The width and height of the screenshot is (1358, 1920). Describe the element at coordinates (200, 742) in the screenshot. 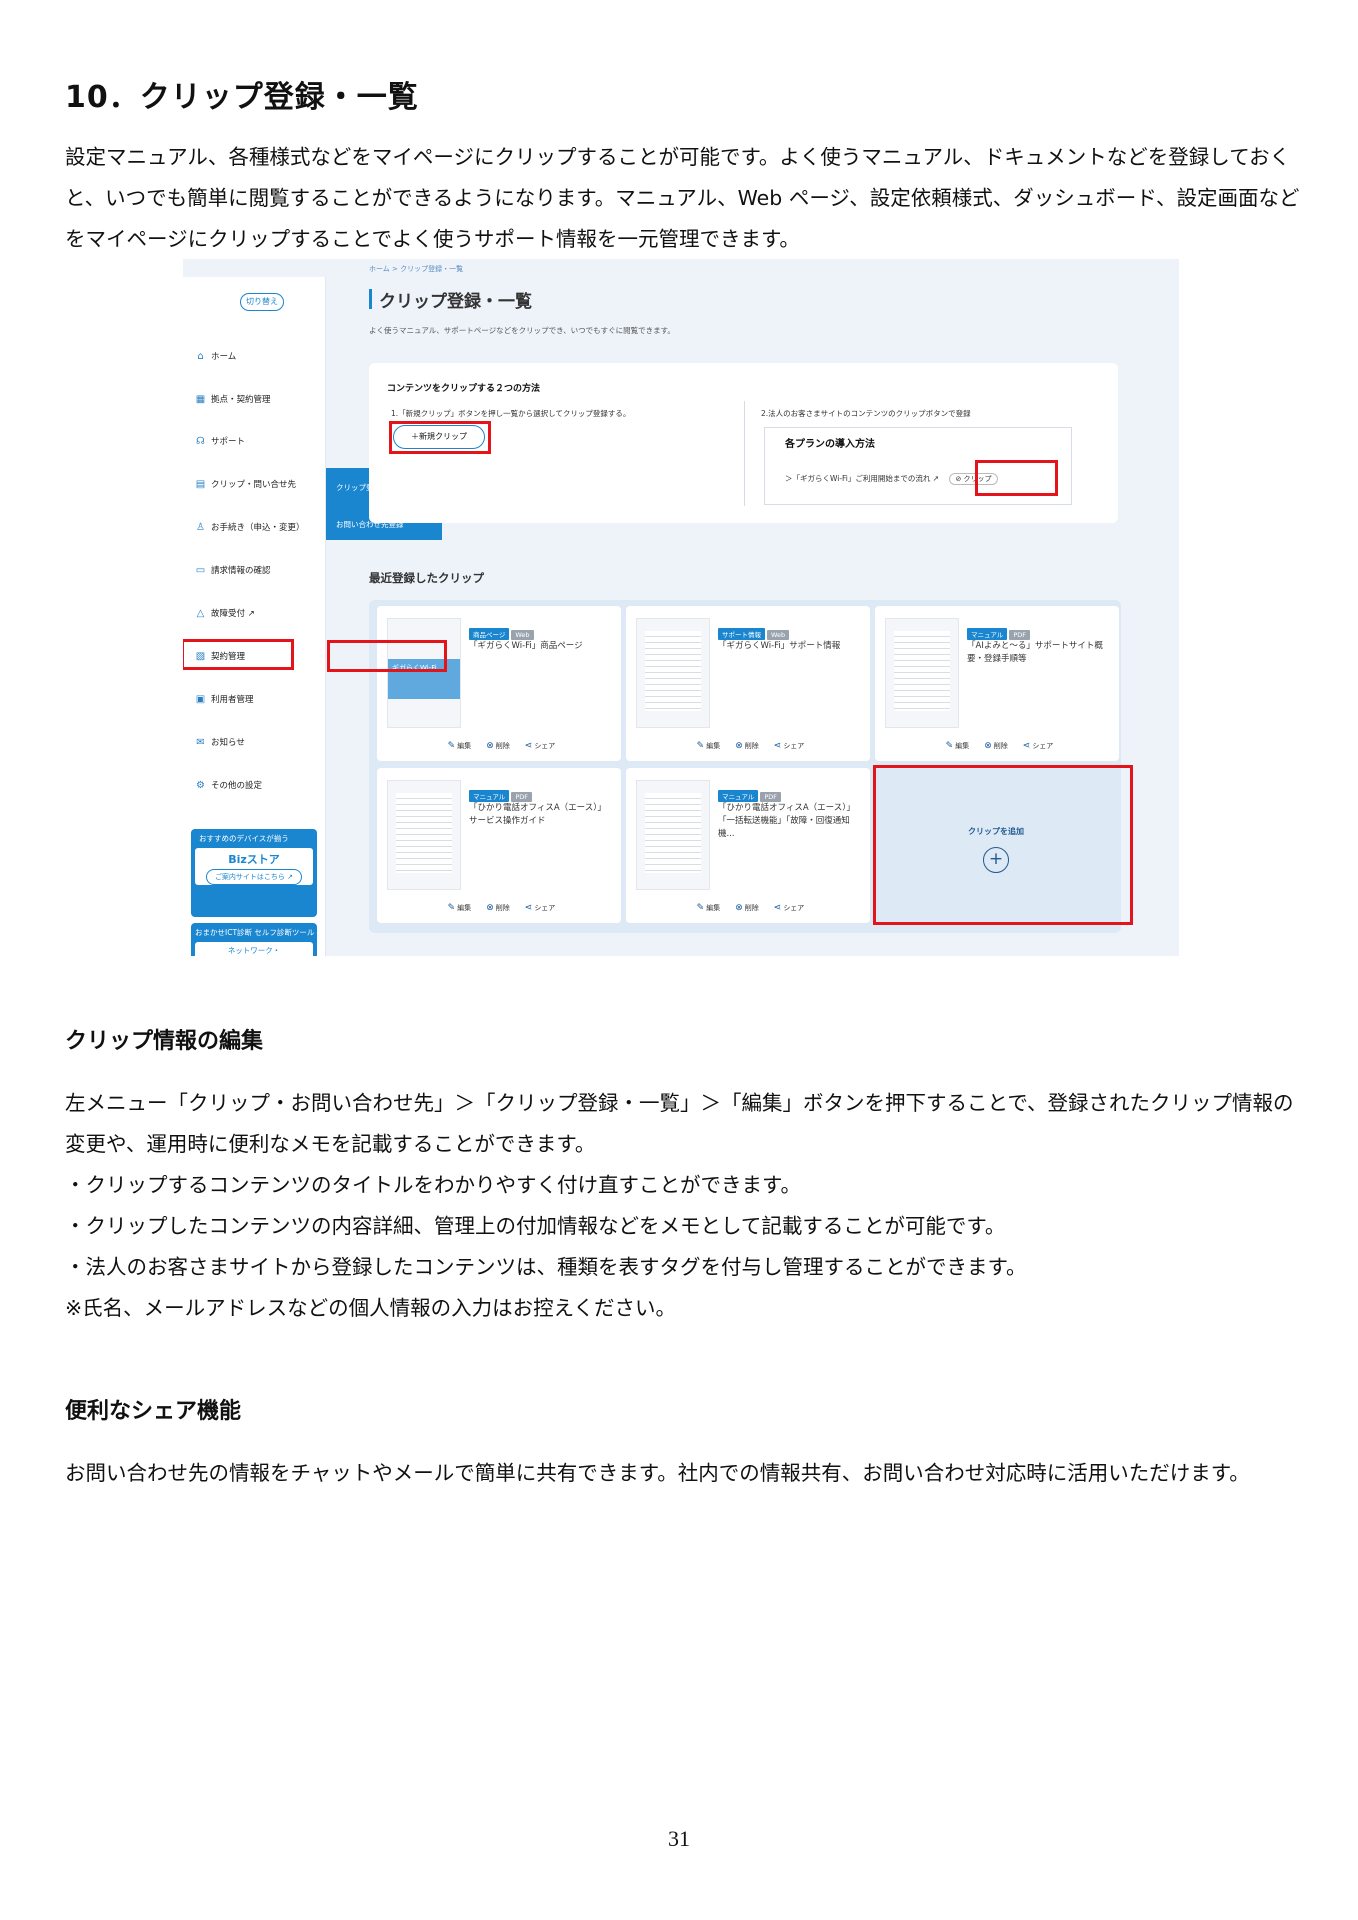

I see `megaphone-icon: ✉` at that location.